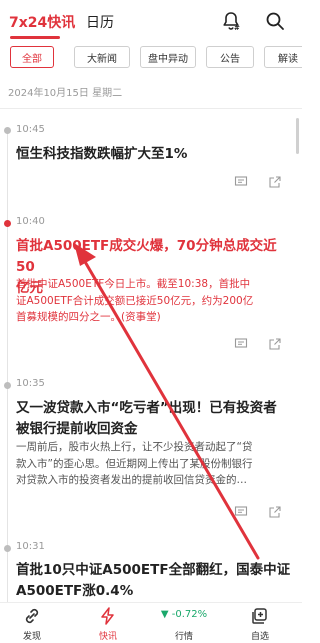  Describe the element at coordinates (283, 57) in the screenshot. I see `chip-analysis: 解读` at that location.